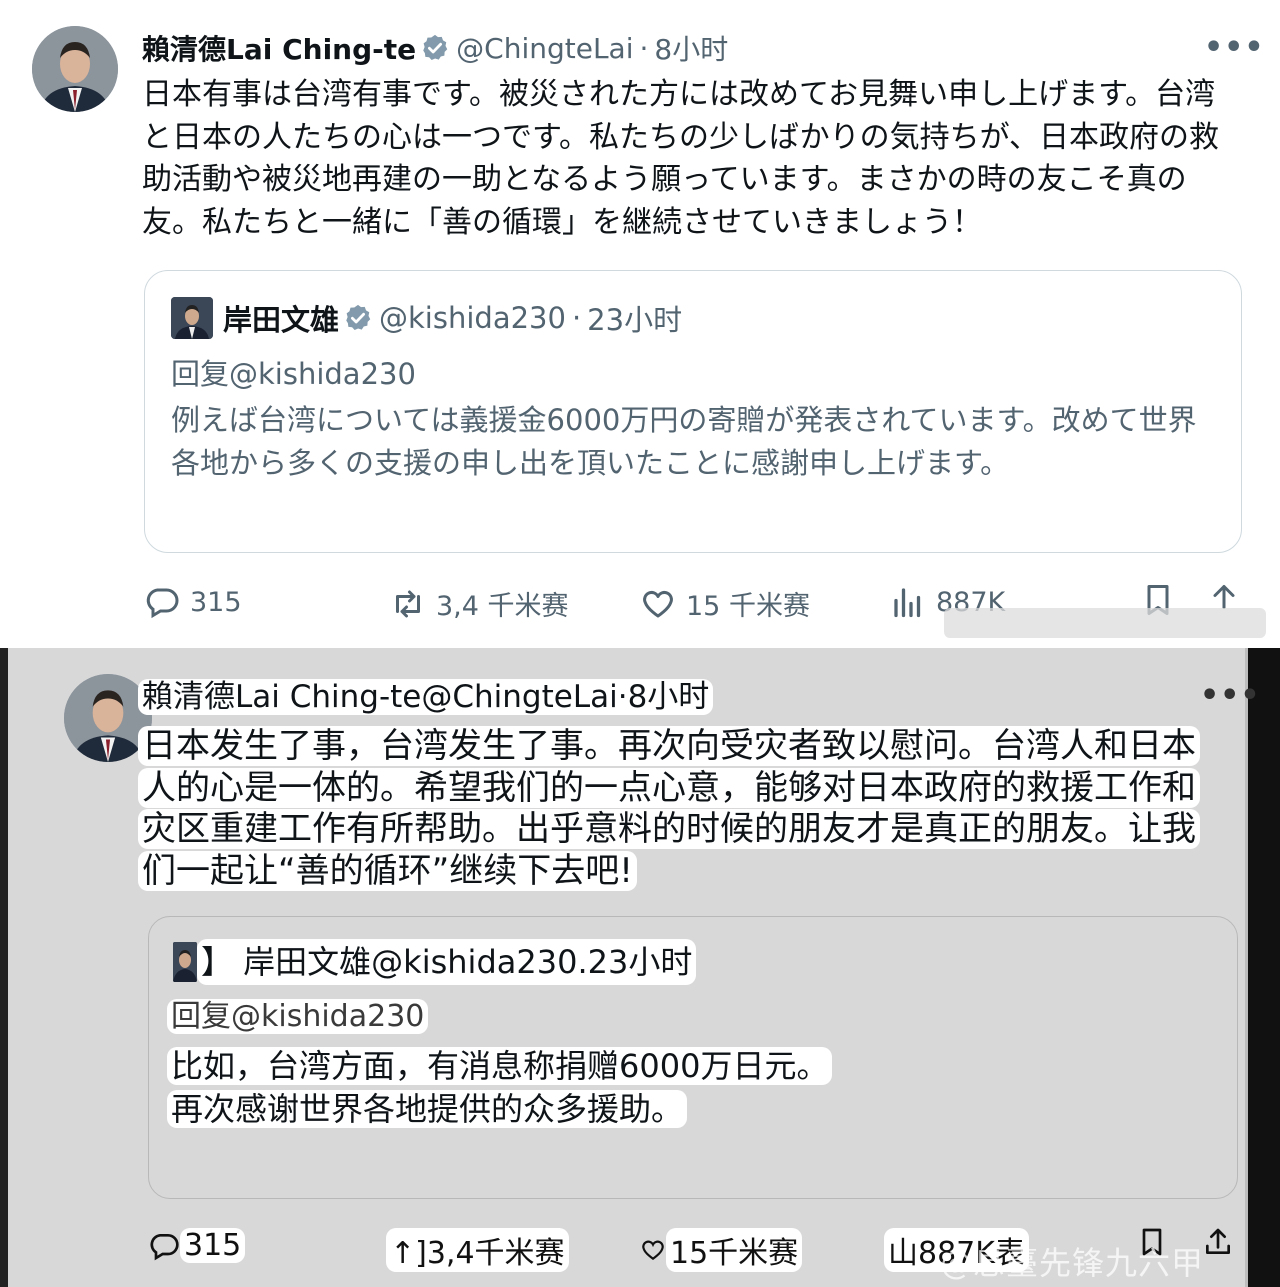 This screenshot has width=1280, height=1287. I want to click on blurred-watermark, so click(1105, 623).